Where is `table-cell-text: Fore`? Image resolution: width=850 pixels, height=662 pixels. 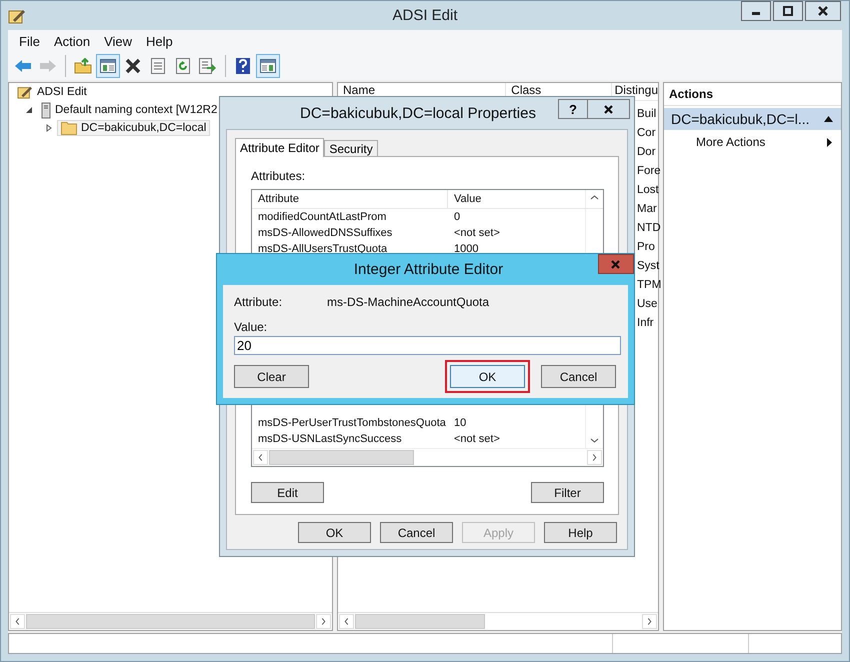
table-cell-text: Fore is located at coordinates (647, 171).